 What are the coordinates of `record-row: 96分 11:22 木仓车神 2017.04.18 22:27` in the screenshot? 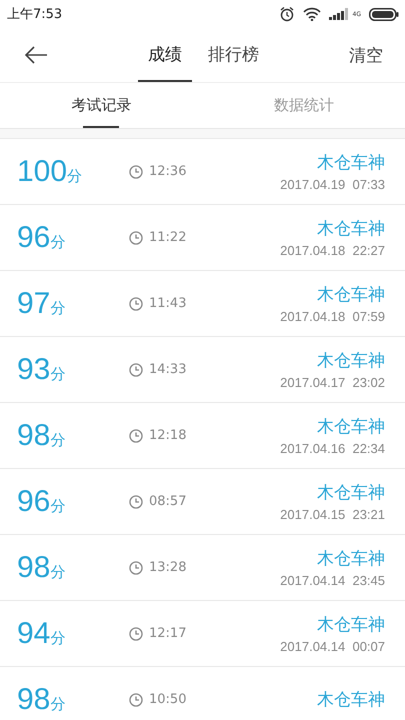 It's located at (202, 238).